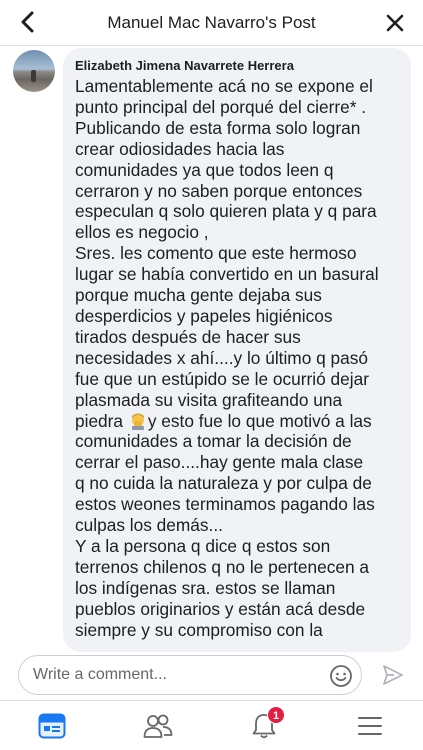  Describe the element at coordinates (219, 462) in the screenshot. I see `comment-line: cerrar el paso....hay gente mala clase` at that location.